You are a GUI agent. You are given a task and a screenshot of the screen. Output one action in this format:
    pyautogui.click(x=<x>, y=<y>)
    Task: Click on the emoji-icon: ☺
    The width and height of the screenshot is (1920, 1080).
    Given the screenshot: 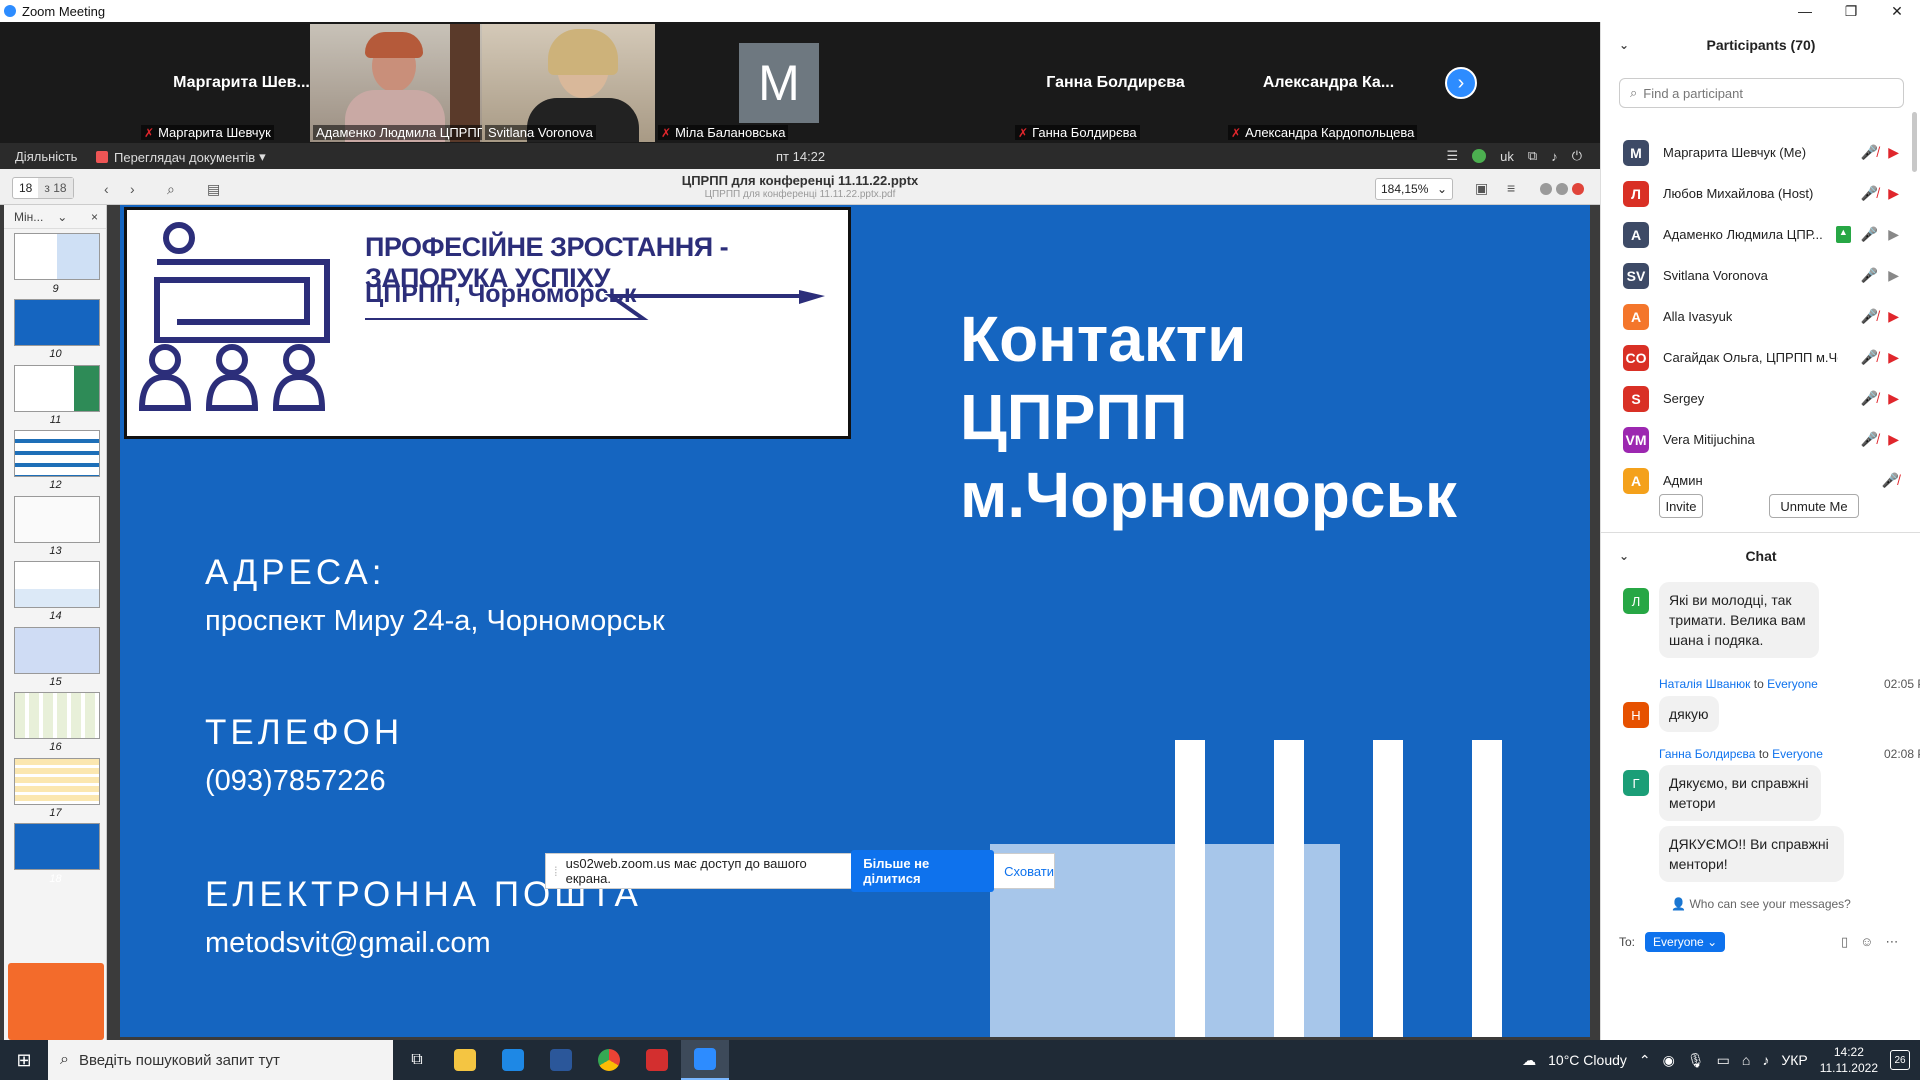 What is the action you would take?
    pyautogui.click(x=1866, y=942)
    